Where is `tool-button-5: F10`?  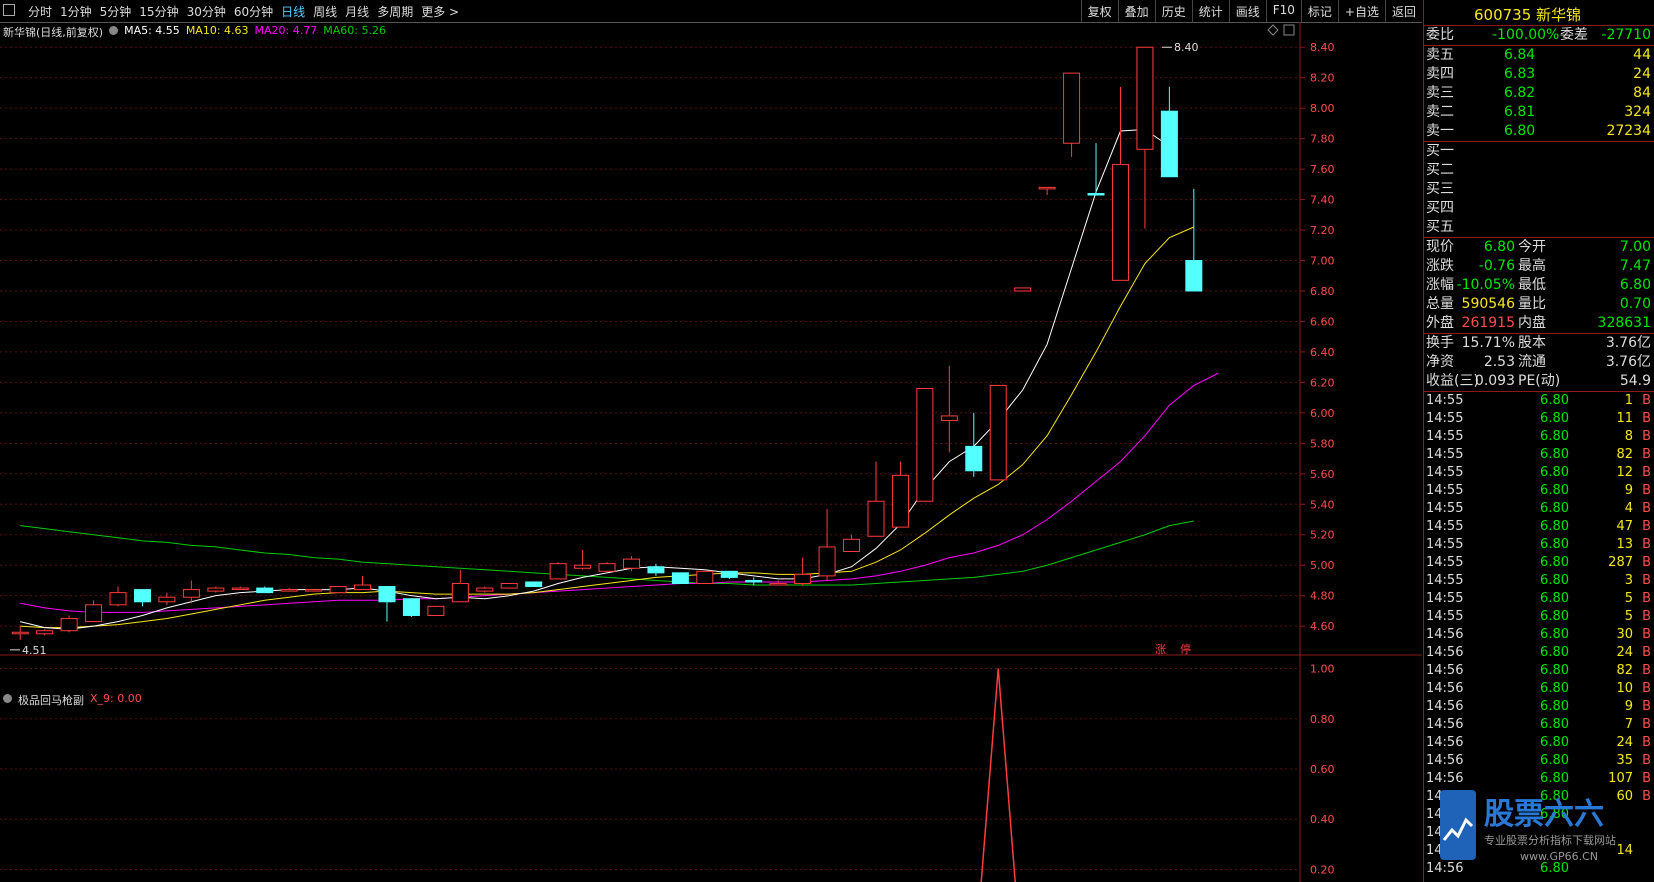 tool-button-5: F10 is located at coordinates (1283, 11).